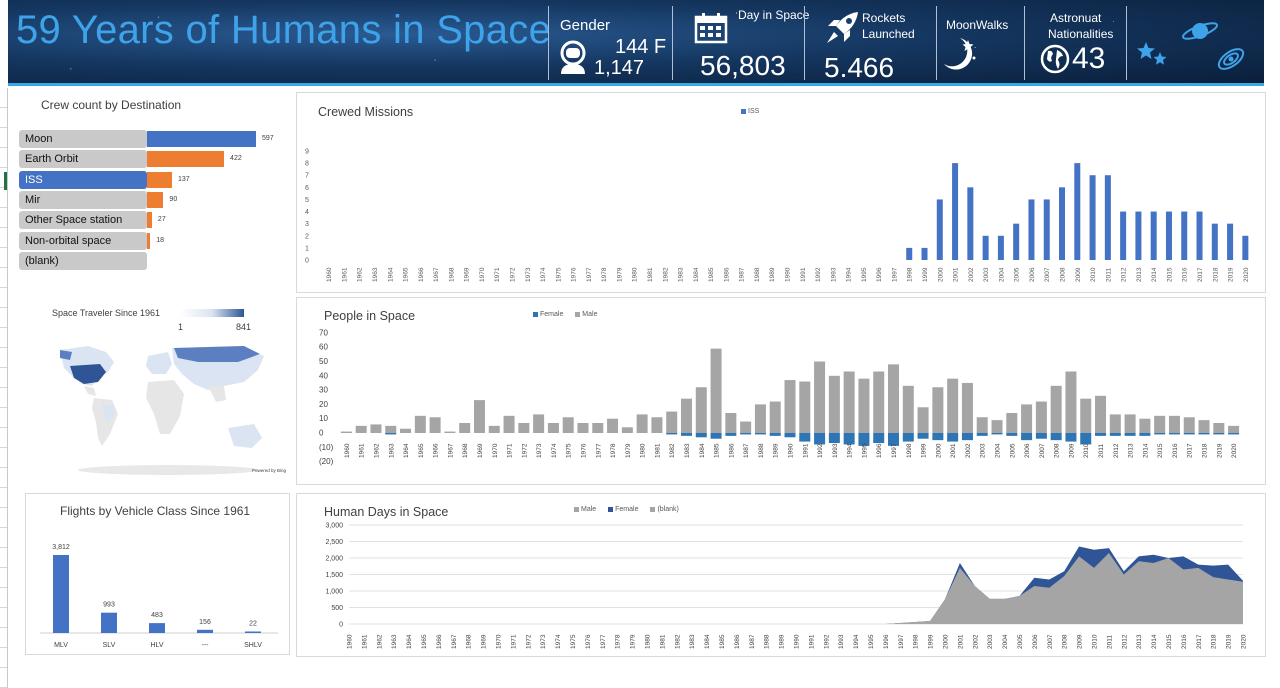 This screenshot has height=688, width=1280. Describe the element at coordinates (347, 450) in the screenshot. I see `x-tick-label: 1960` at that location.